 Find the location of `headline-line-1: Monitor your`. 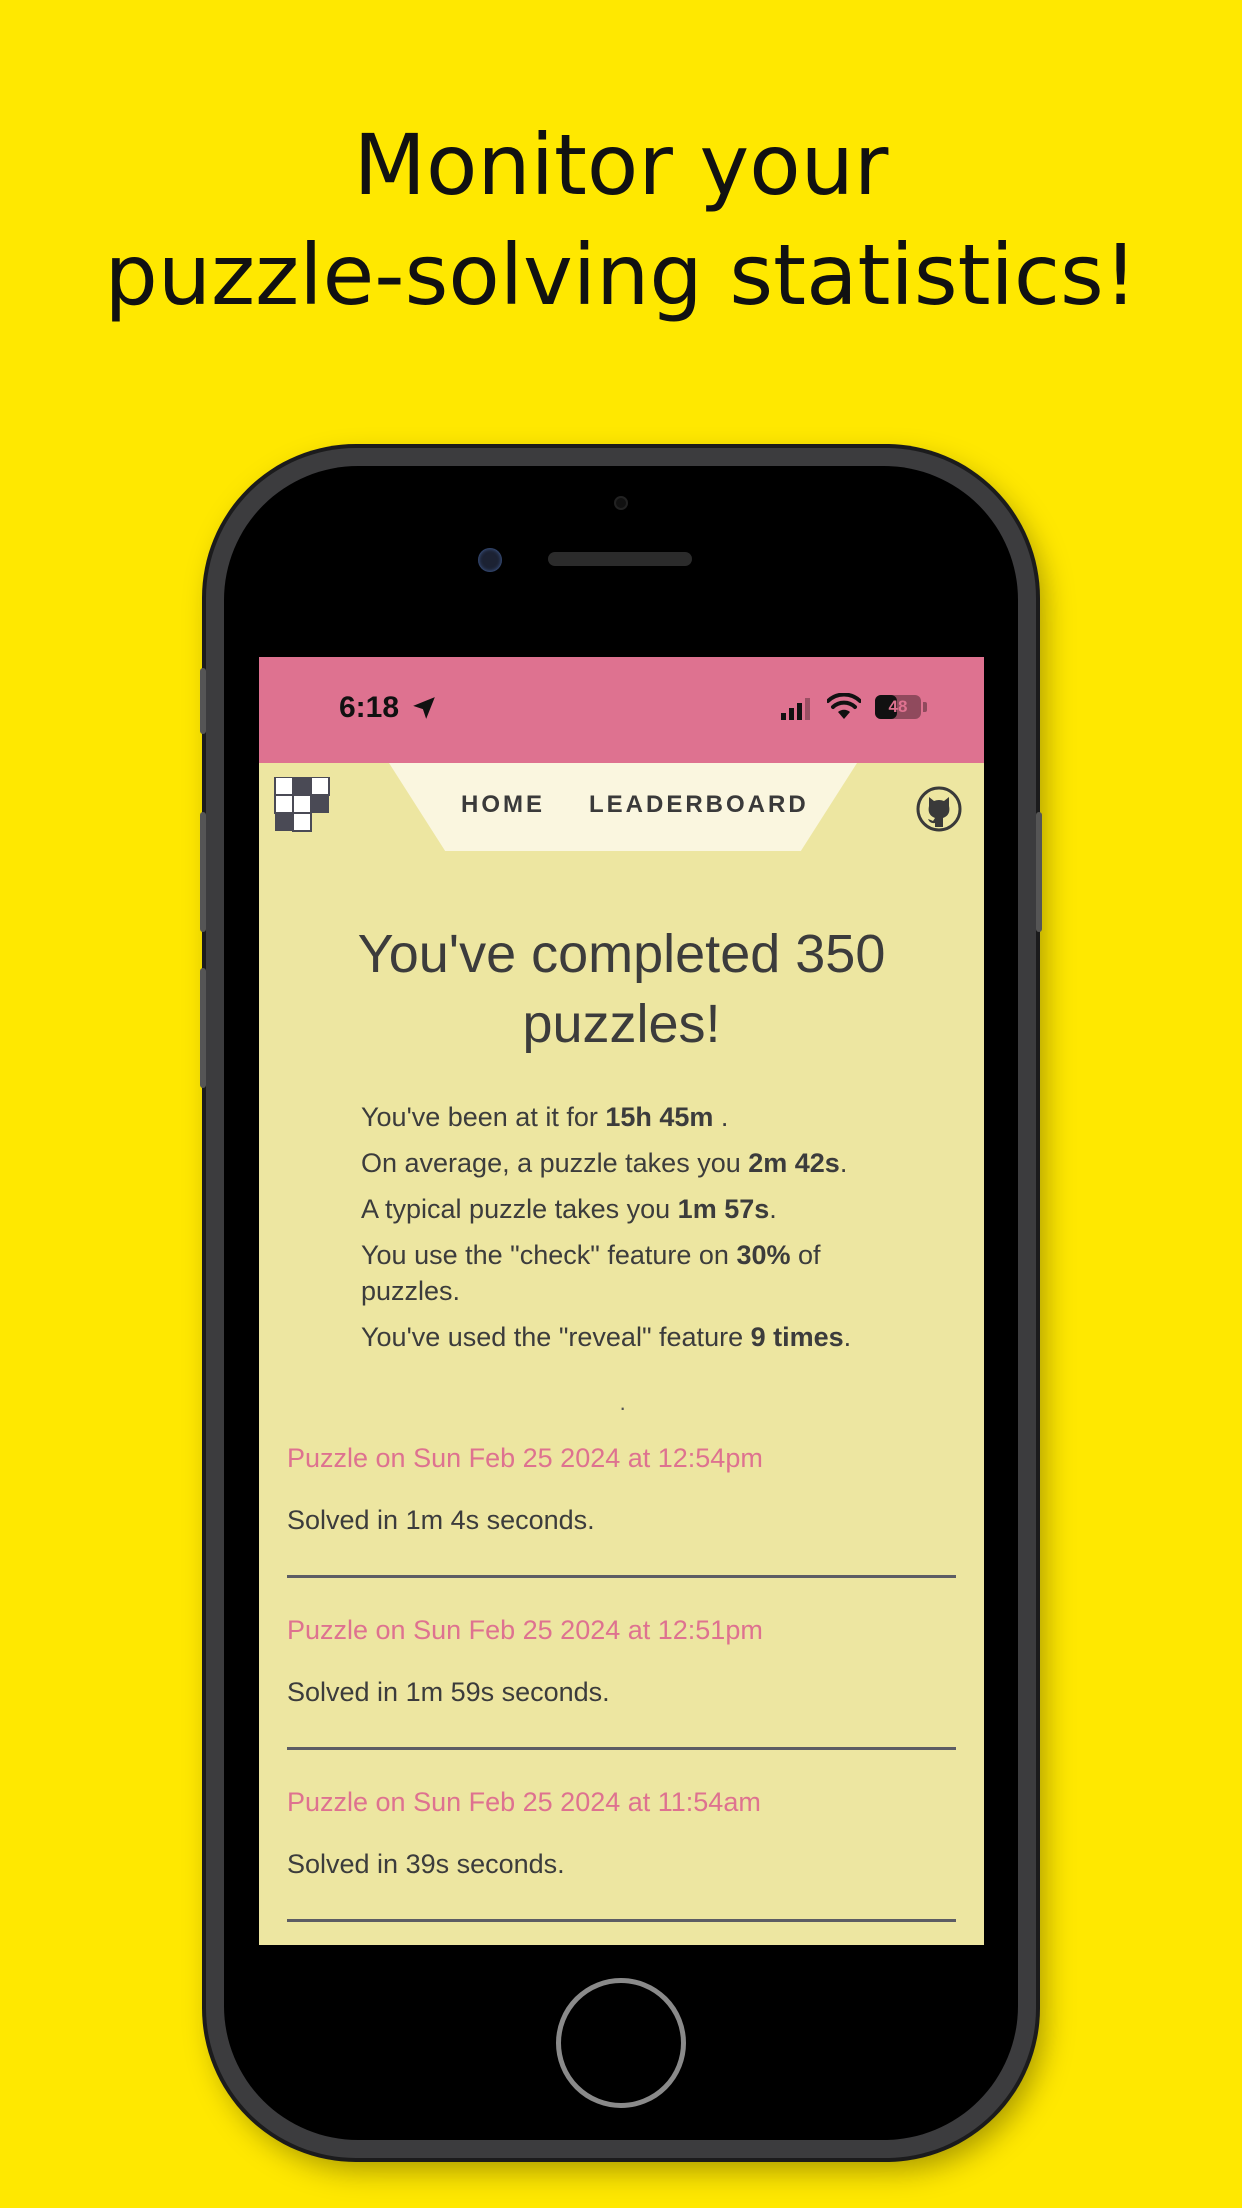

headline-line-1: Monitor your is located at coordinates (621, 165).